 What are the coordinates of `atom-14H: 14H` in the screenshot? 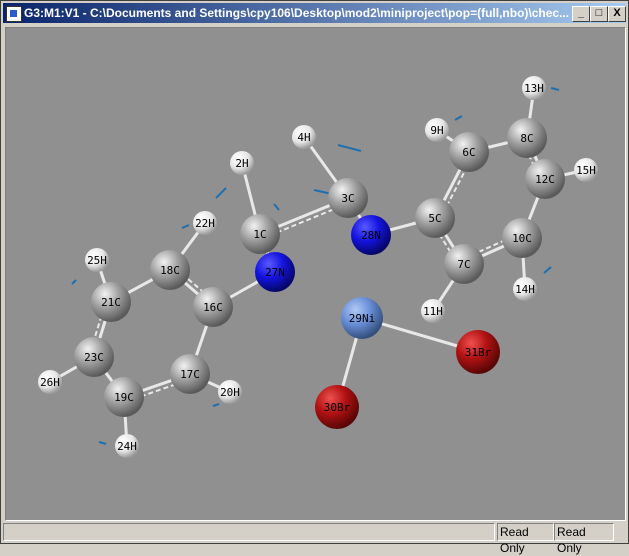 It's located at (525, 289).